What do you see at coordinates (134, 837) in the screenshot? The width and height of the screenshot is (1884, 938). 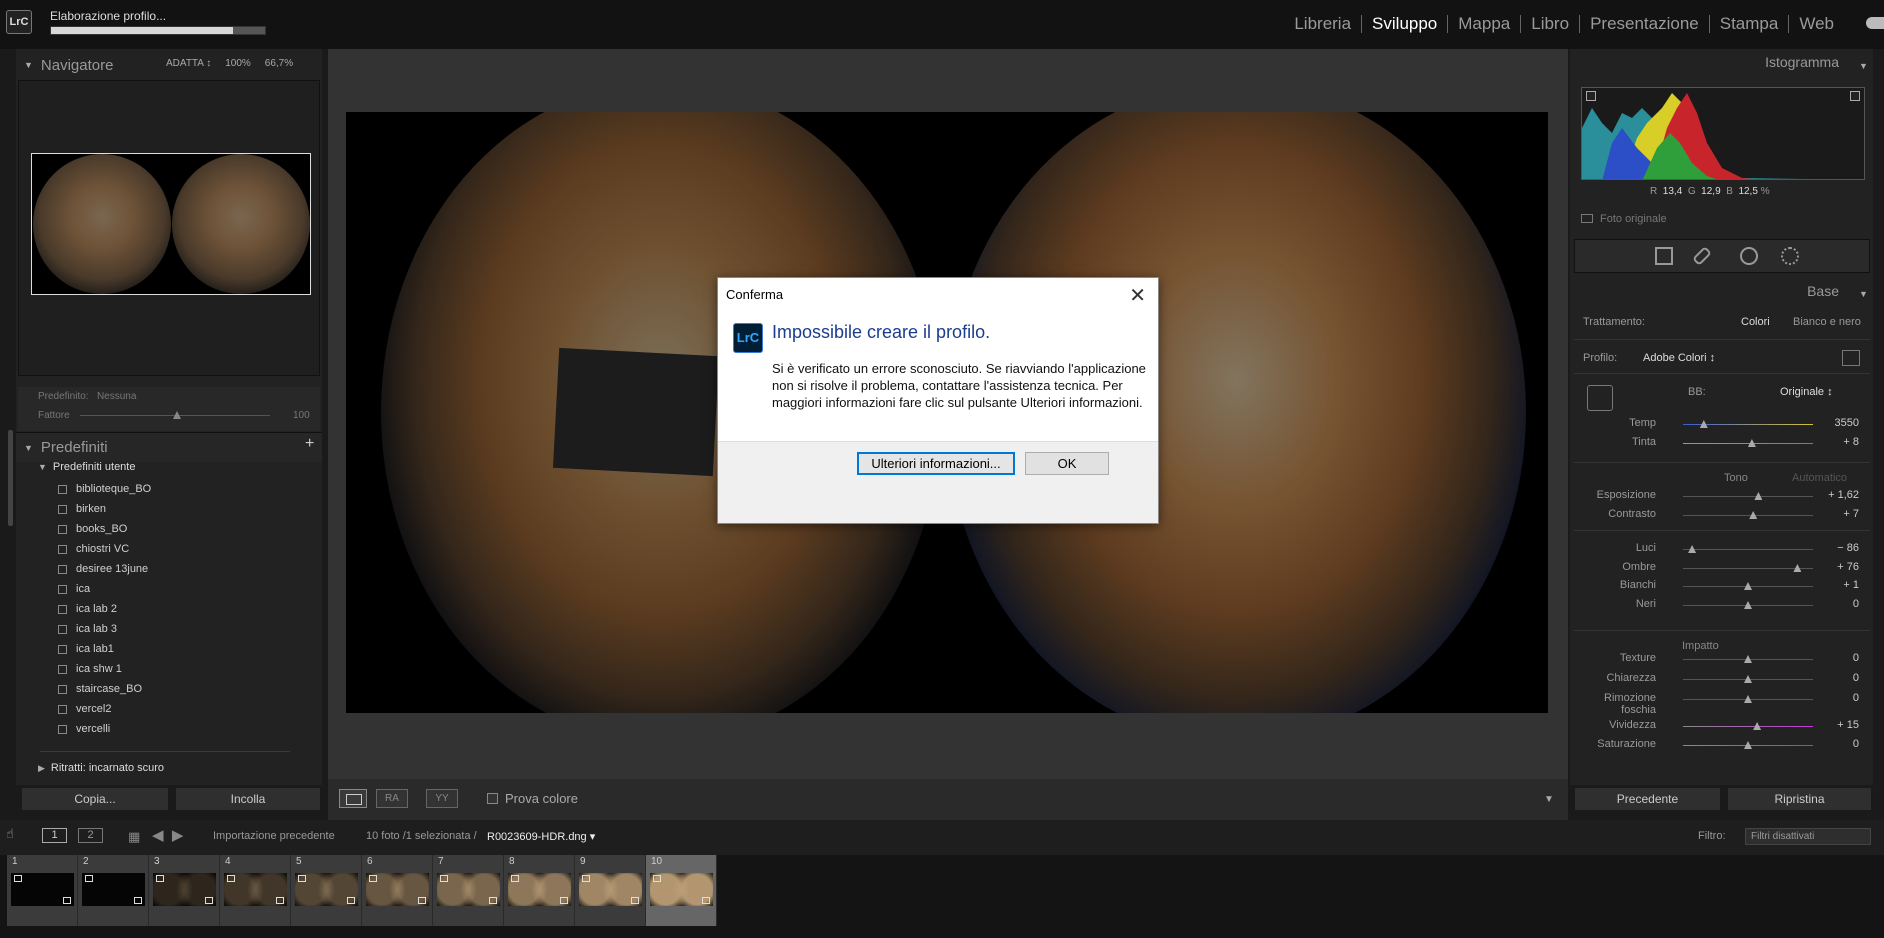 I see `grid-view-icon: ▦` at bounding box center [134, 837].